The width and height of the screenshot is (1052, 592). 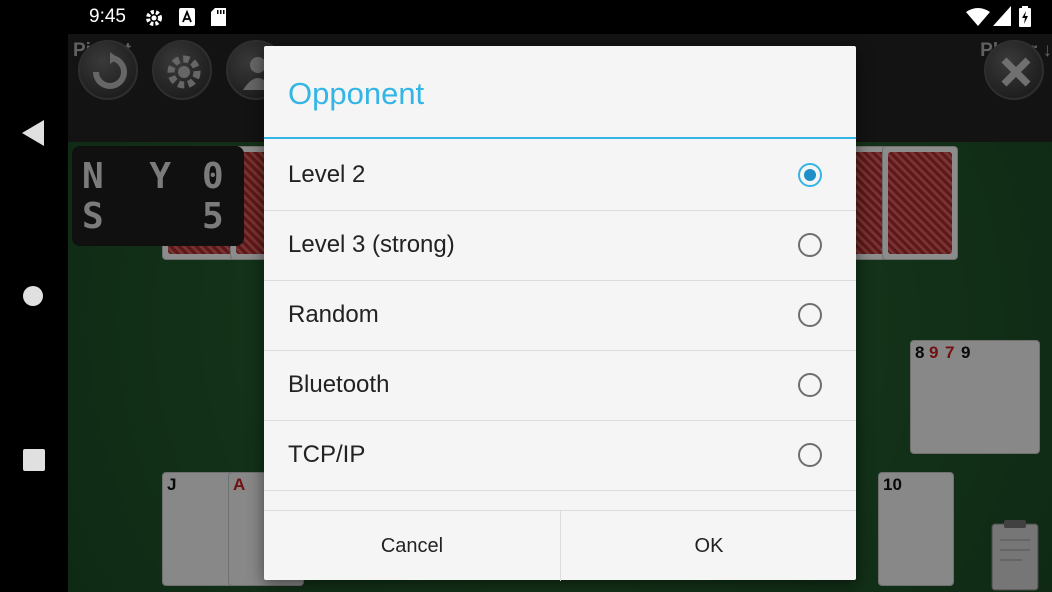 What do you see at coordinates (356, 93) in the screenshot?
I see `dialog-title: Opponent` at bounding box center [356, 93].